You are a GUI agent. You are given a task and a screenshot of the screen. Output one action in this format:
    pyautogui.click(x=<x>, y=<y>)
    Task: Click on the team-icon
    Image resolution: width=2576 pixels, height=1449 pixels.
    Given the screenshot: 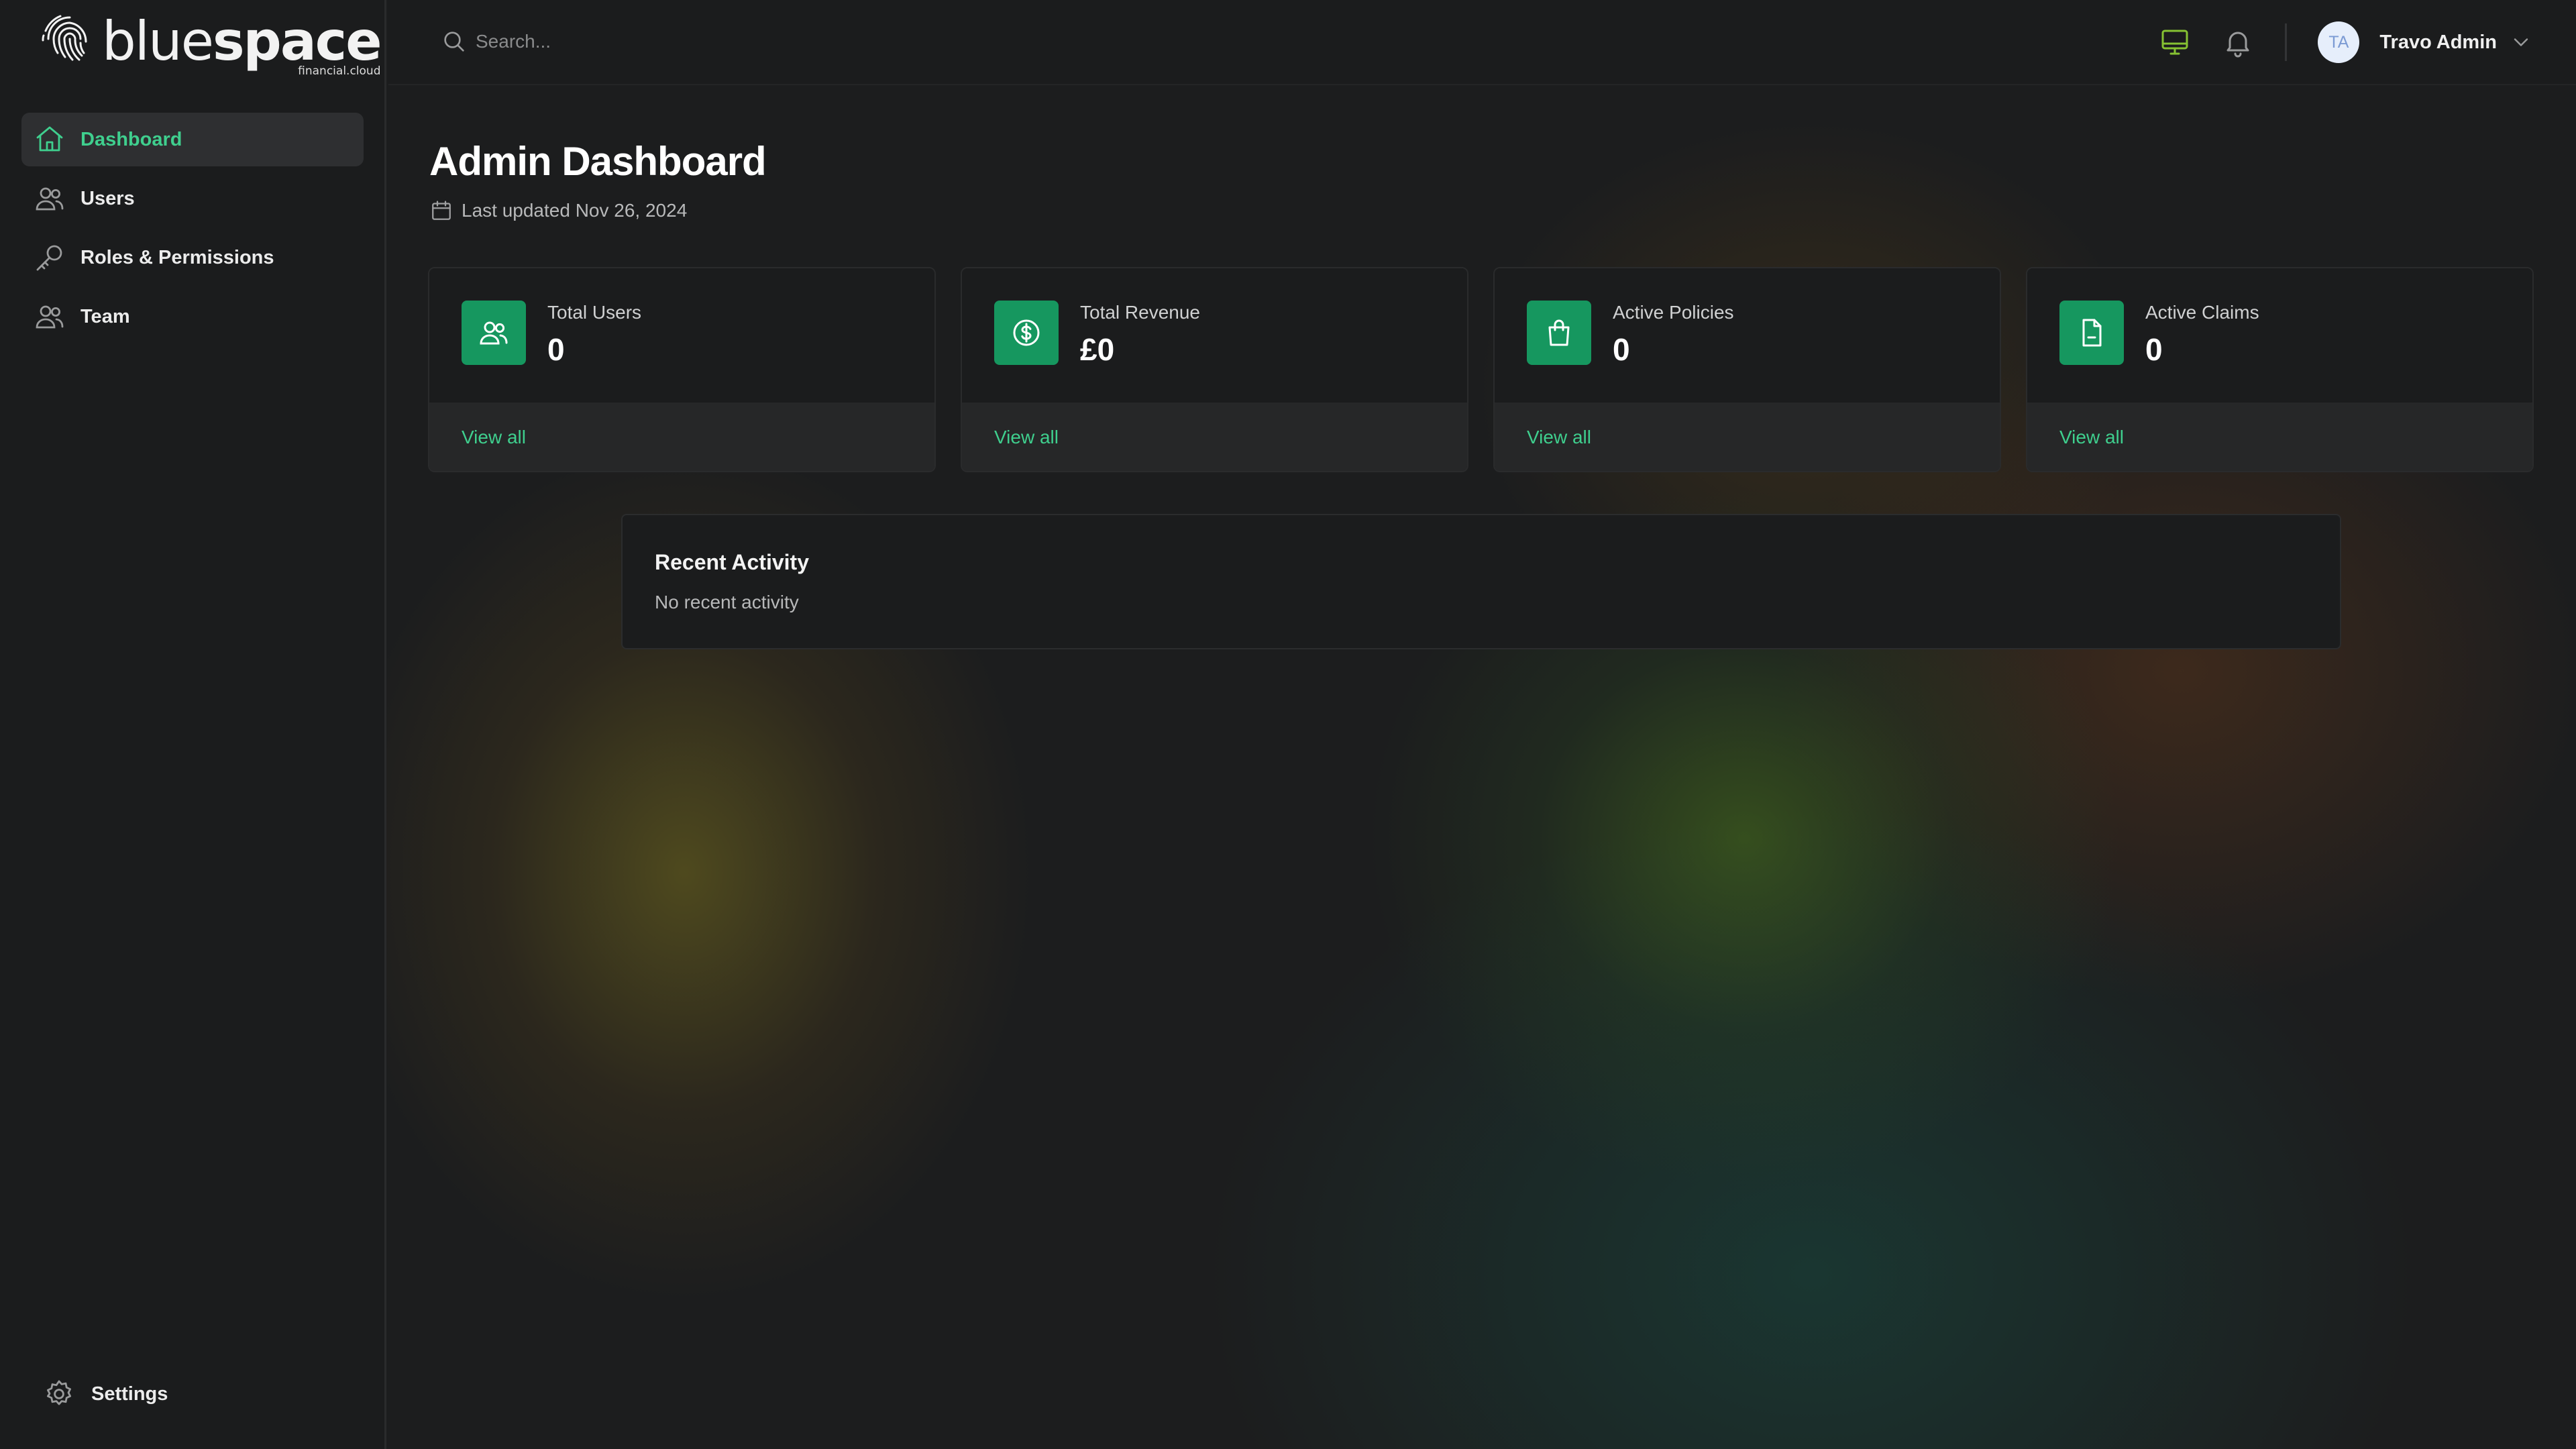 What is the action you would take?
    pyautogui.click(x=50, y=317)
    